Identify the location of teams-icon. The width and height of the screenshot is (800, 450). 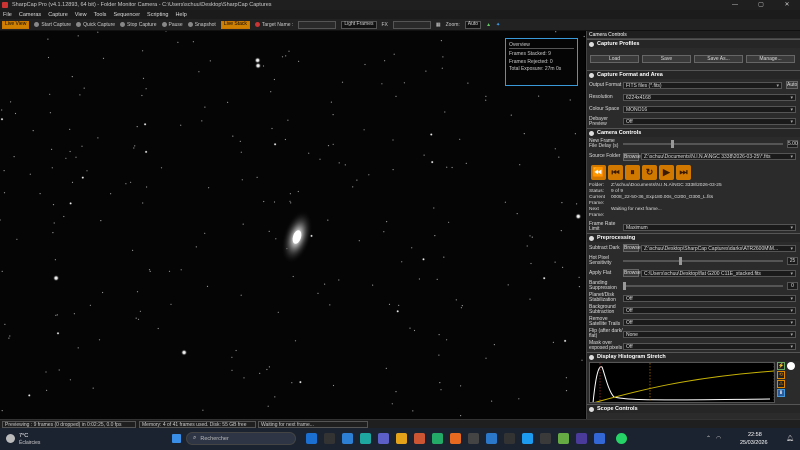
(383, 438).